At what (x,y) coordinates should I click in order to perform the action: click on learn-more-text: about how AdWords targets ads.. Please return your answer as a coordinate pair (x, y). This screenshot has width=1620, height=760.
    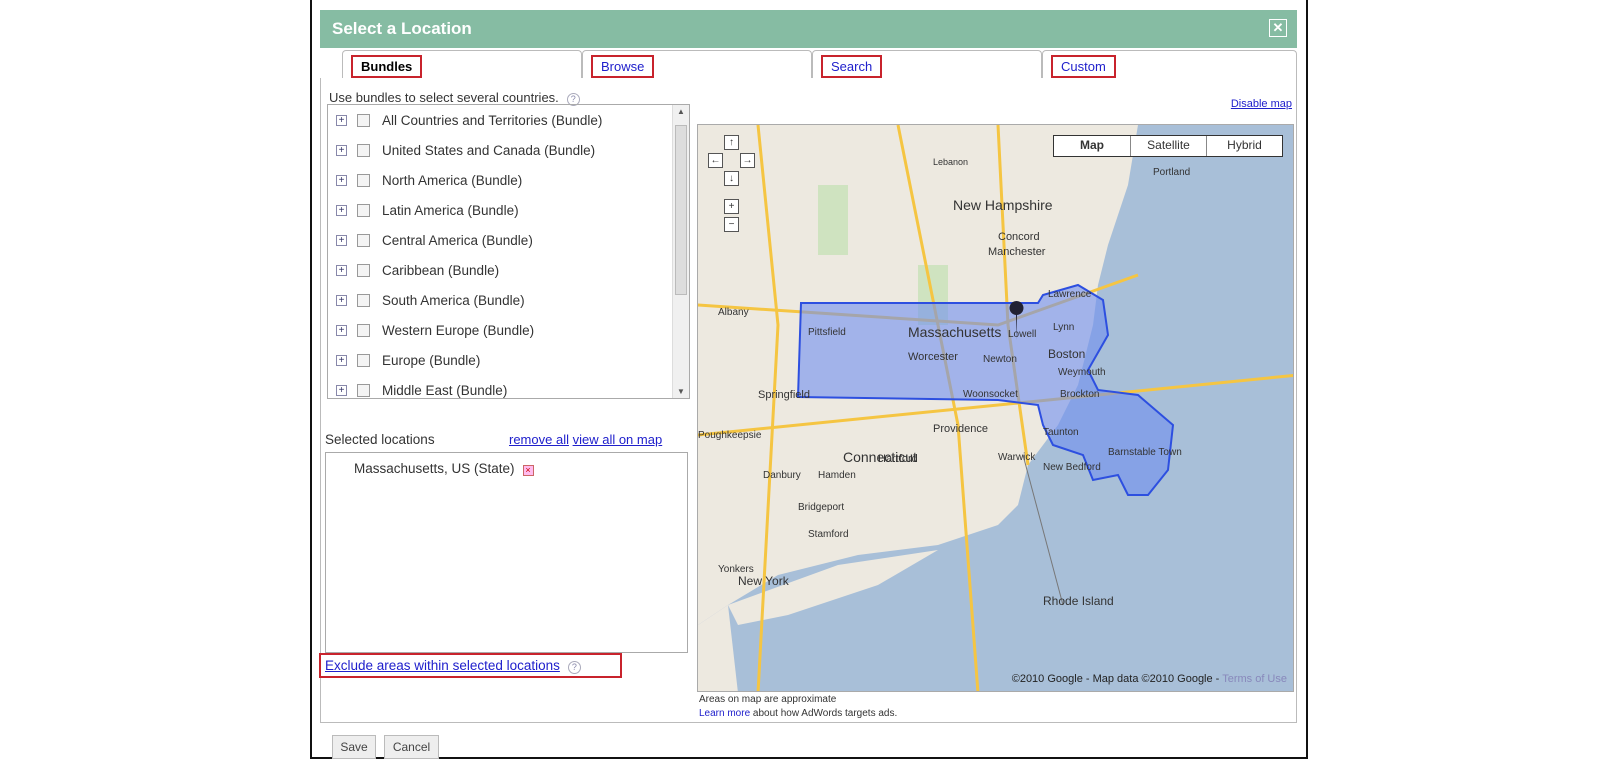
    Looking at the image, I should click on (824, 713).